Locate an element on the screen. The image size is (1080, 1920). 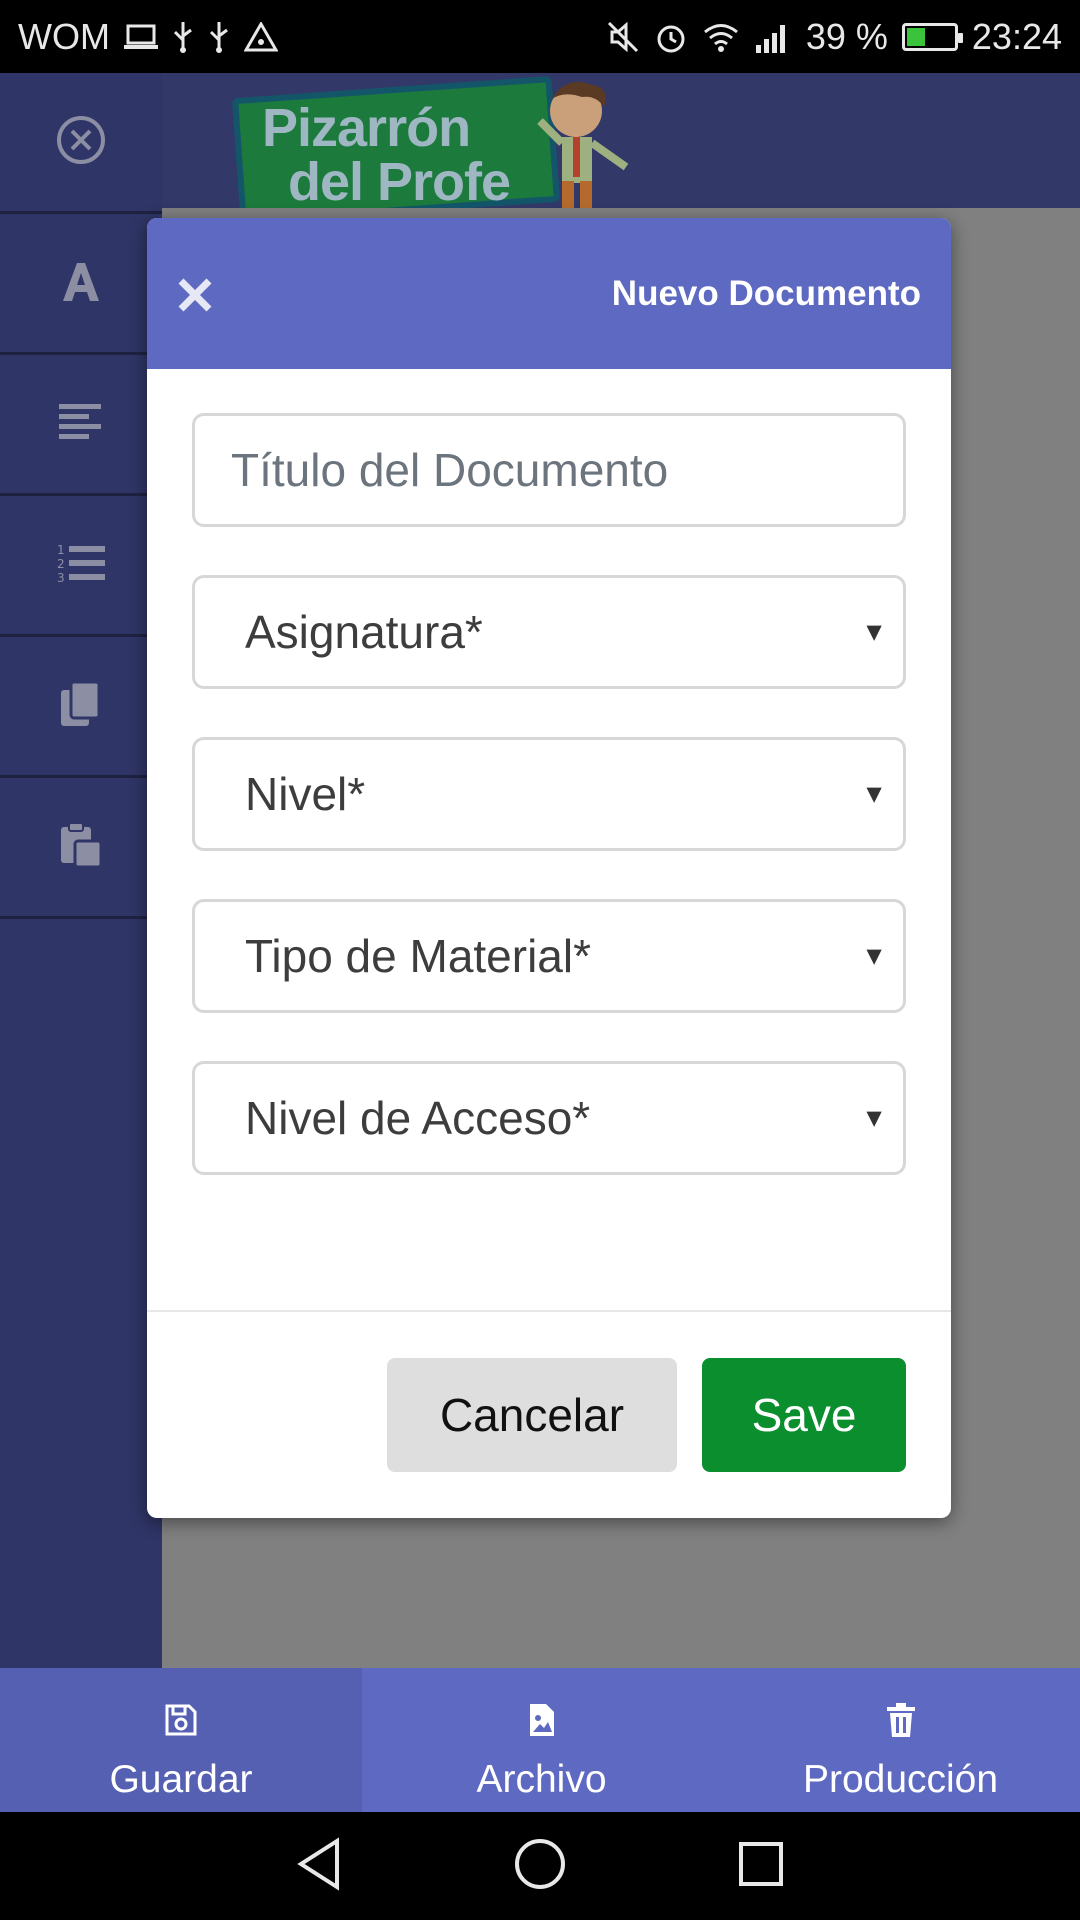
nav-home-button is located at coordinates (540, 1866).